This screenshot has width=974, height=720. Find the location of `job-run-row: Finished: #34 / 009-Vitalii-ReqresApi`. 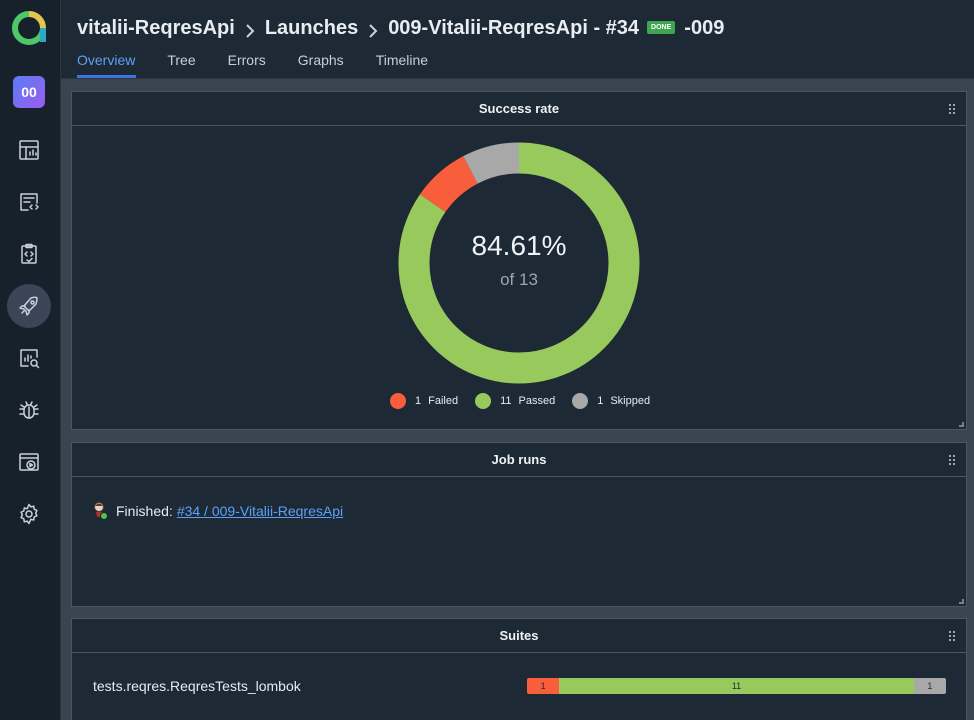

job-run-row: Finished: #34 / 009-Vitalii-ReqresApi is located at coordinates (218, 511).